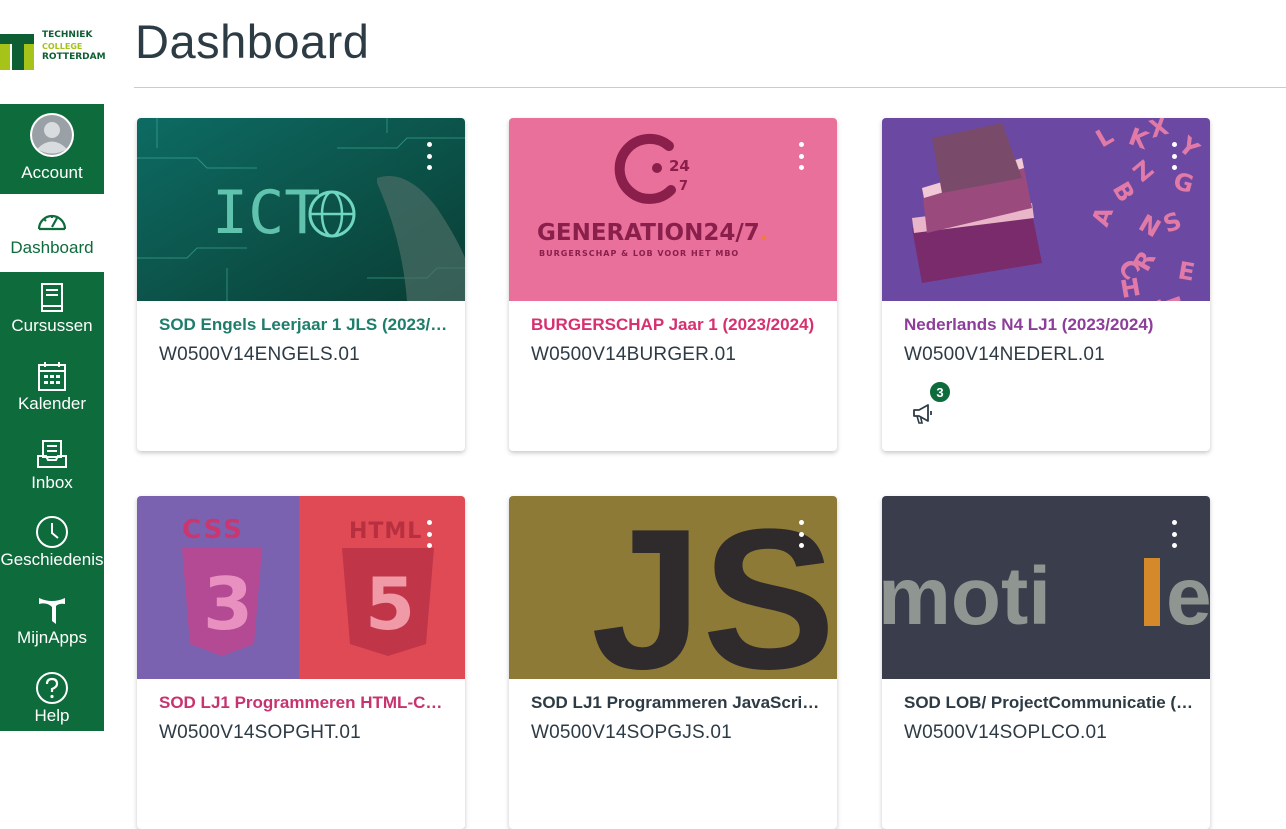 The image size is (1286, 829). What do you see at coordinates (1004, 354) in the screenshot?
I see `course-code: W0500V14NEDERL.01` at bounding box center [1004, 354].